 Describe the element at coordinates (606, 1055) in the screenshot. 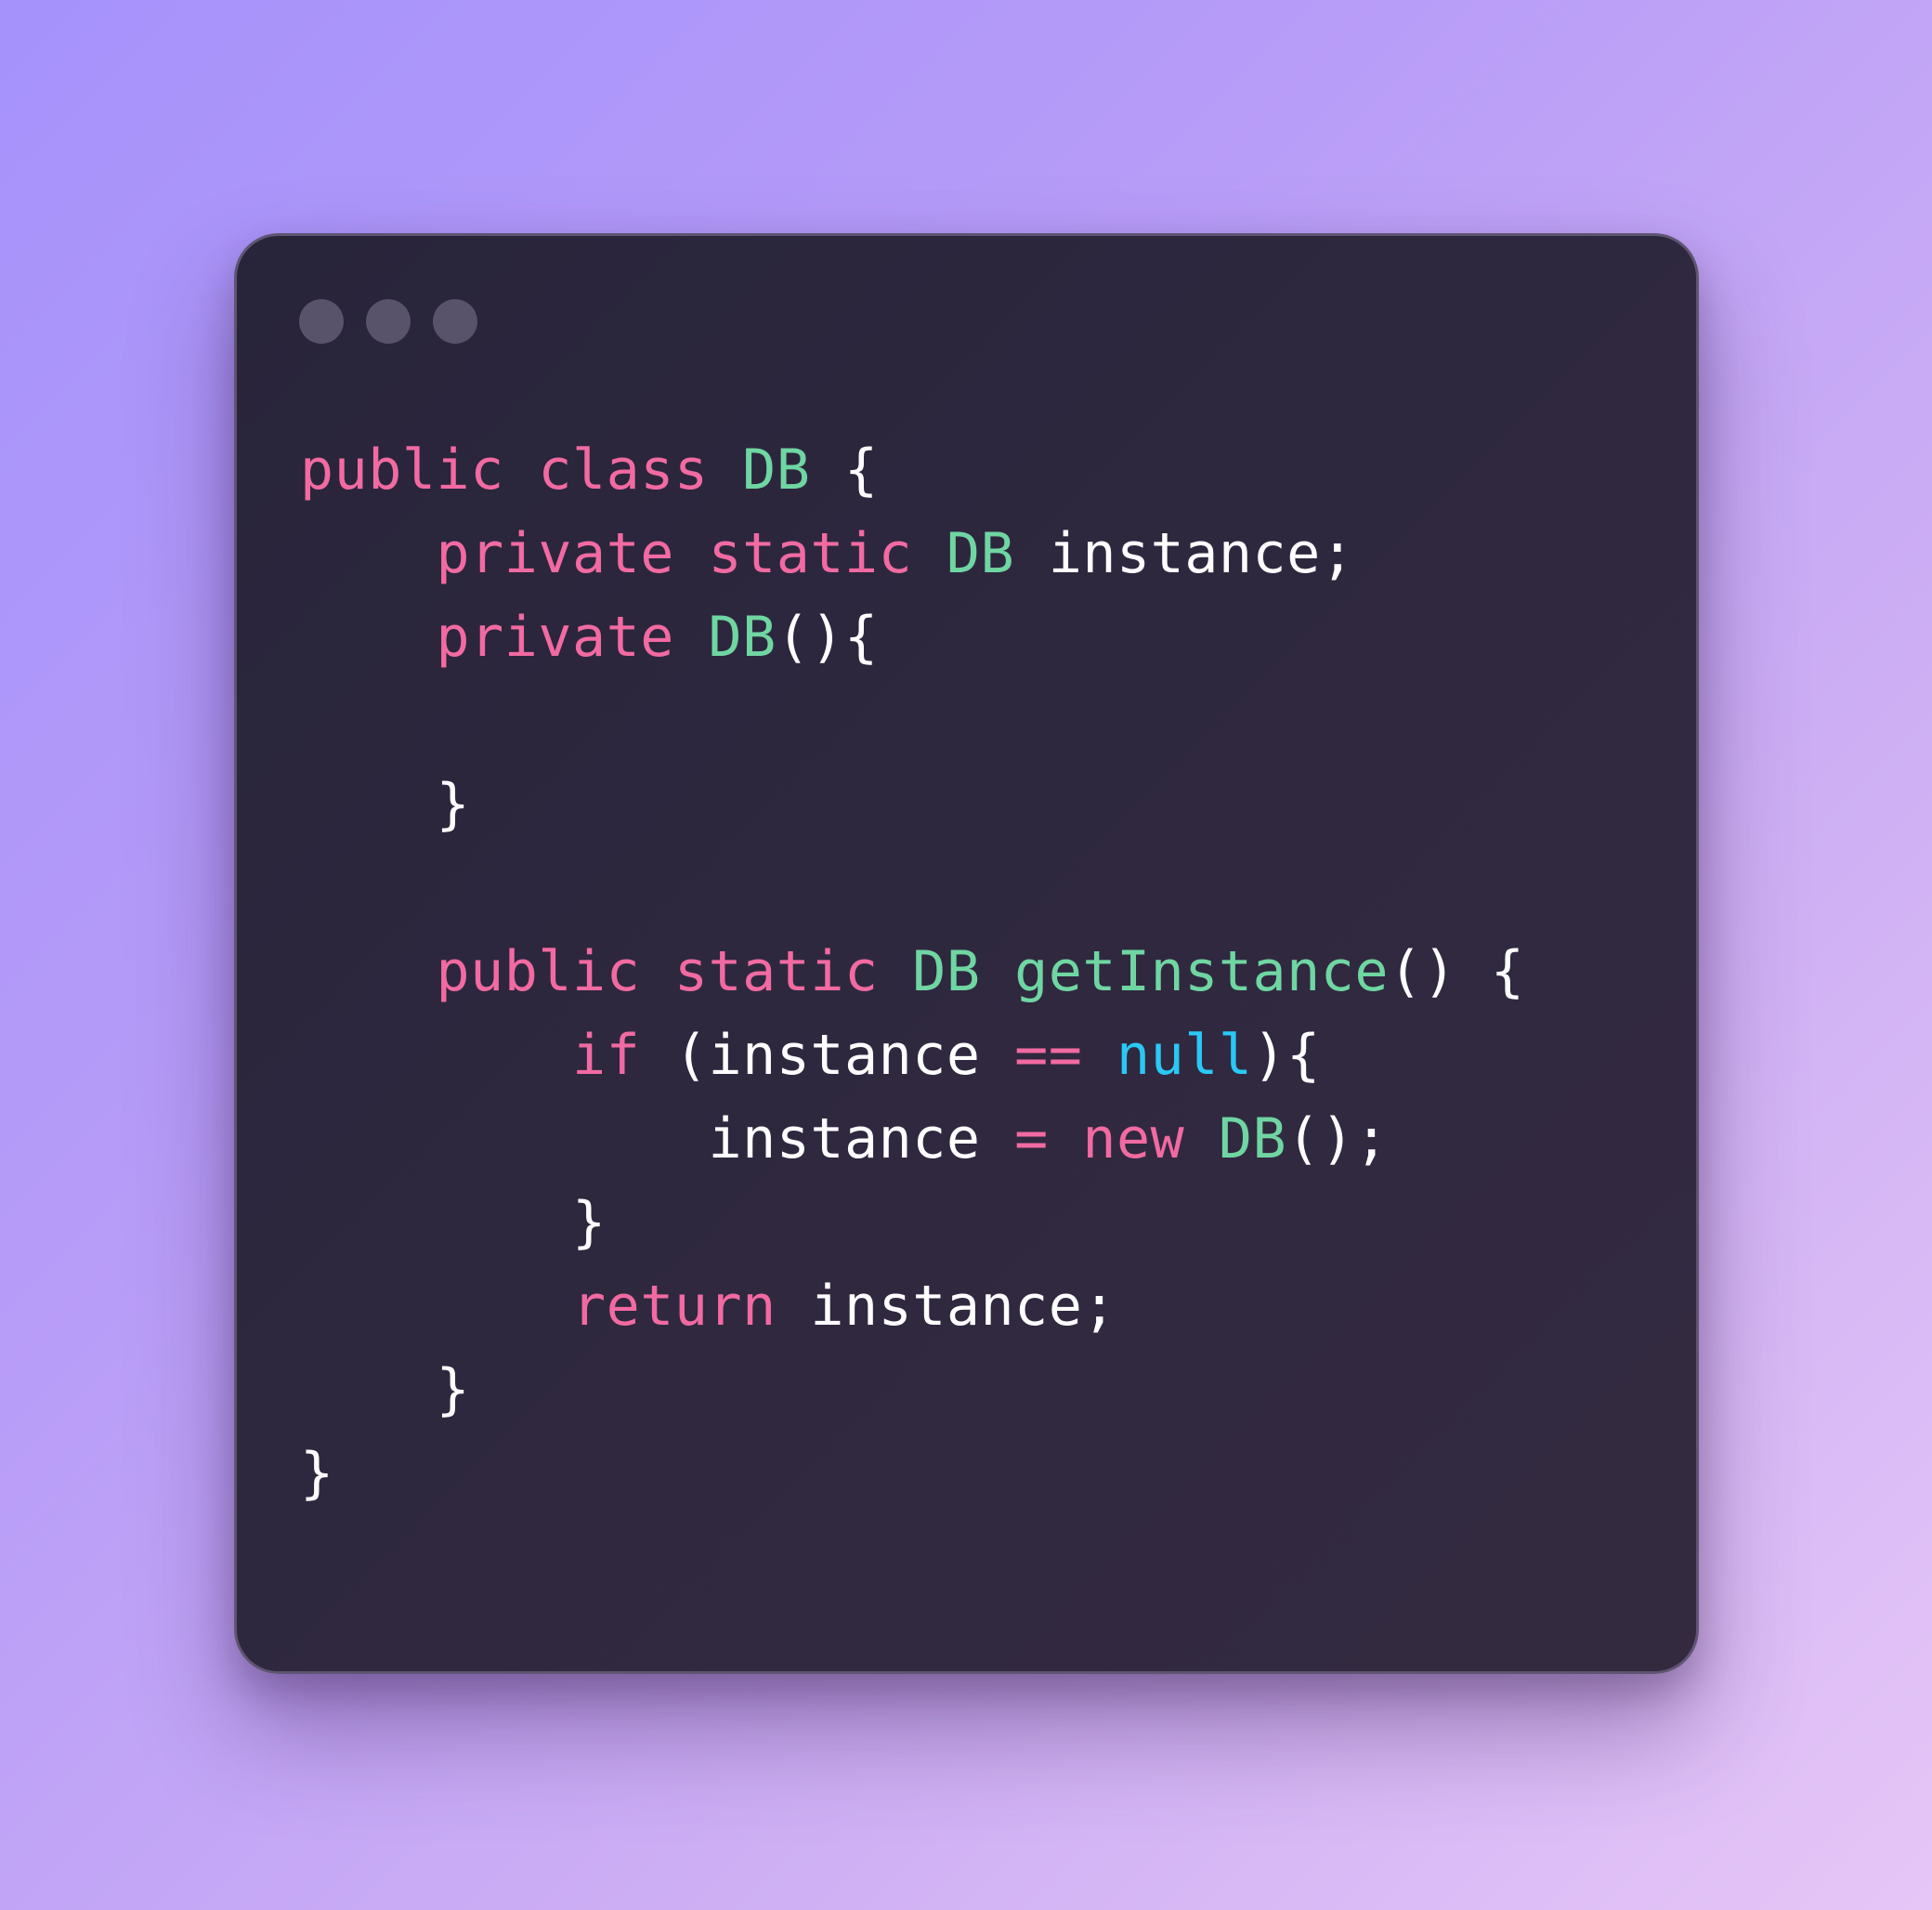

I see `code-token: if` at that location.